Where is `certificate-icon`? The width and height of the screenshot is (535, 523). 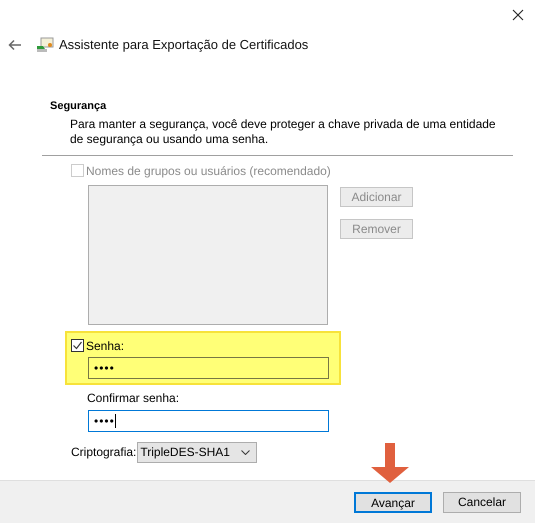 certificate-icon is located at coordinates (45, 45).